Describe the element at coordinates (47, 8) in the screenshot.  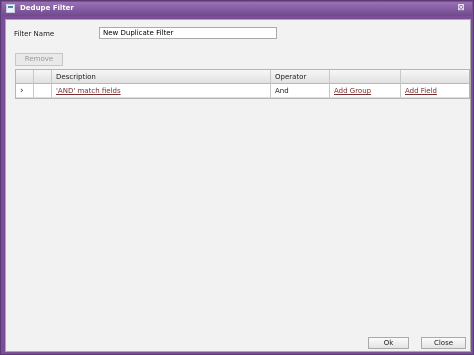
I see `window-title: Dedupe Filter` at that location.